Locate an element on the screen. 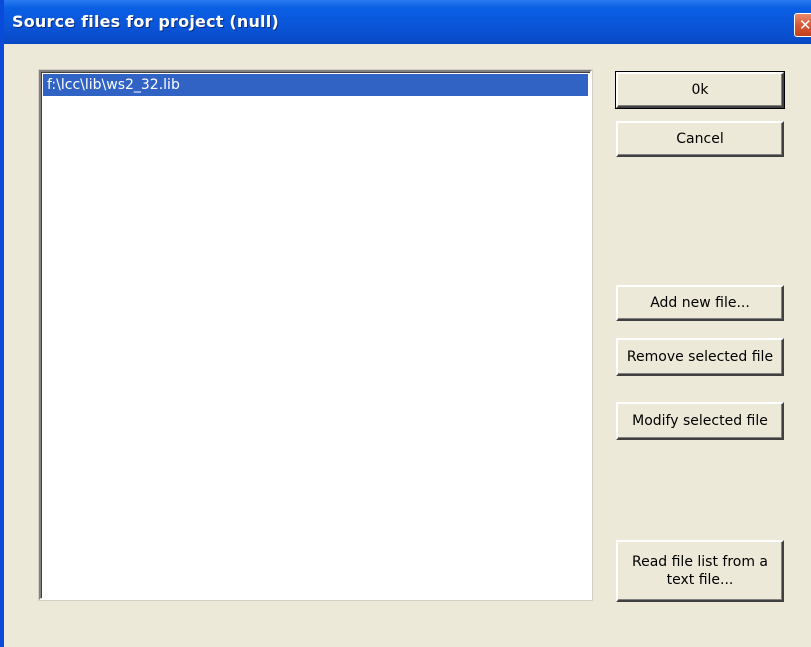  cancel-button-label: Cancel is located at coordinates (700, 139).